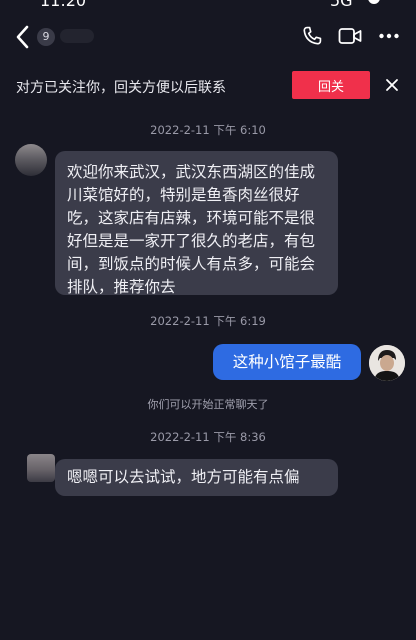  Describe the element at coordinates (341, 5) in the screenshot. I see `status-signal: 5G` at that location.